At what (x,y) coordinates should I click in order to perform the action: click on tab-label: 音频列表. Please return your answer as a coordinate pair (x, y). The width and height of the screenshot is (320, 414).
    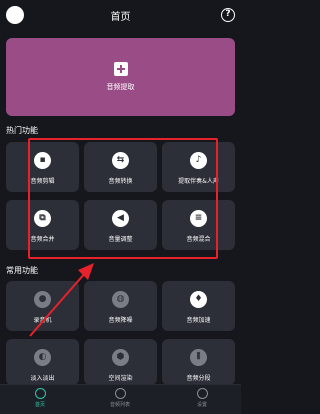
    Looking at the image, I should click on (119, 405).